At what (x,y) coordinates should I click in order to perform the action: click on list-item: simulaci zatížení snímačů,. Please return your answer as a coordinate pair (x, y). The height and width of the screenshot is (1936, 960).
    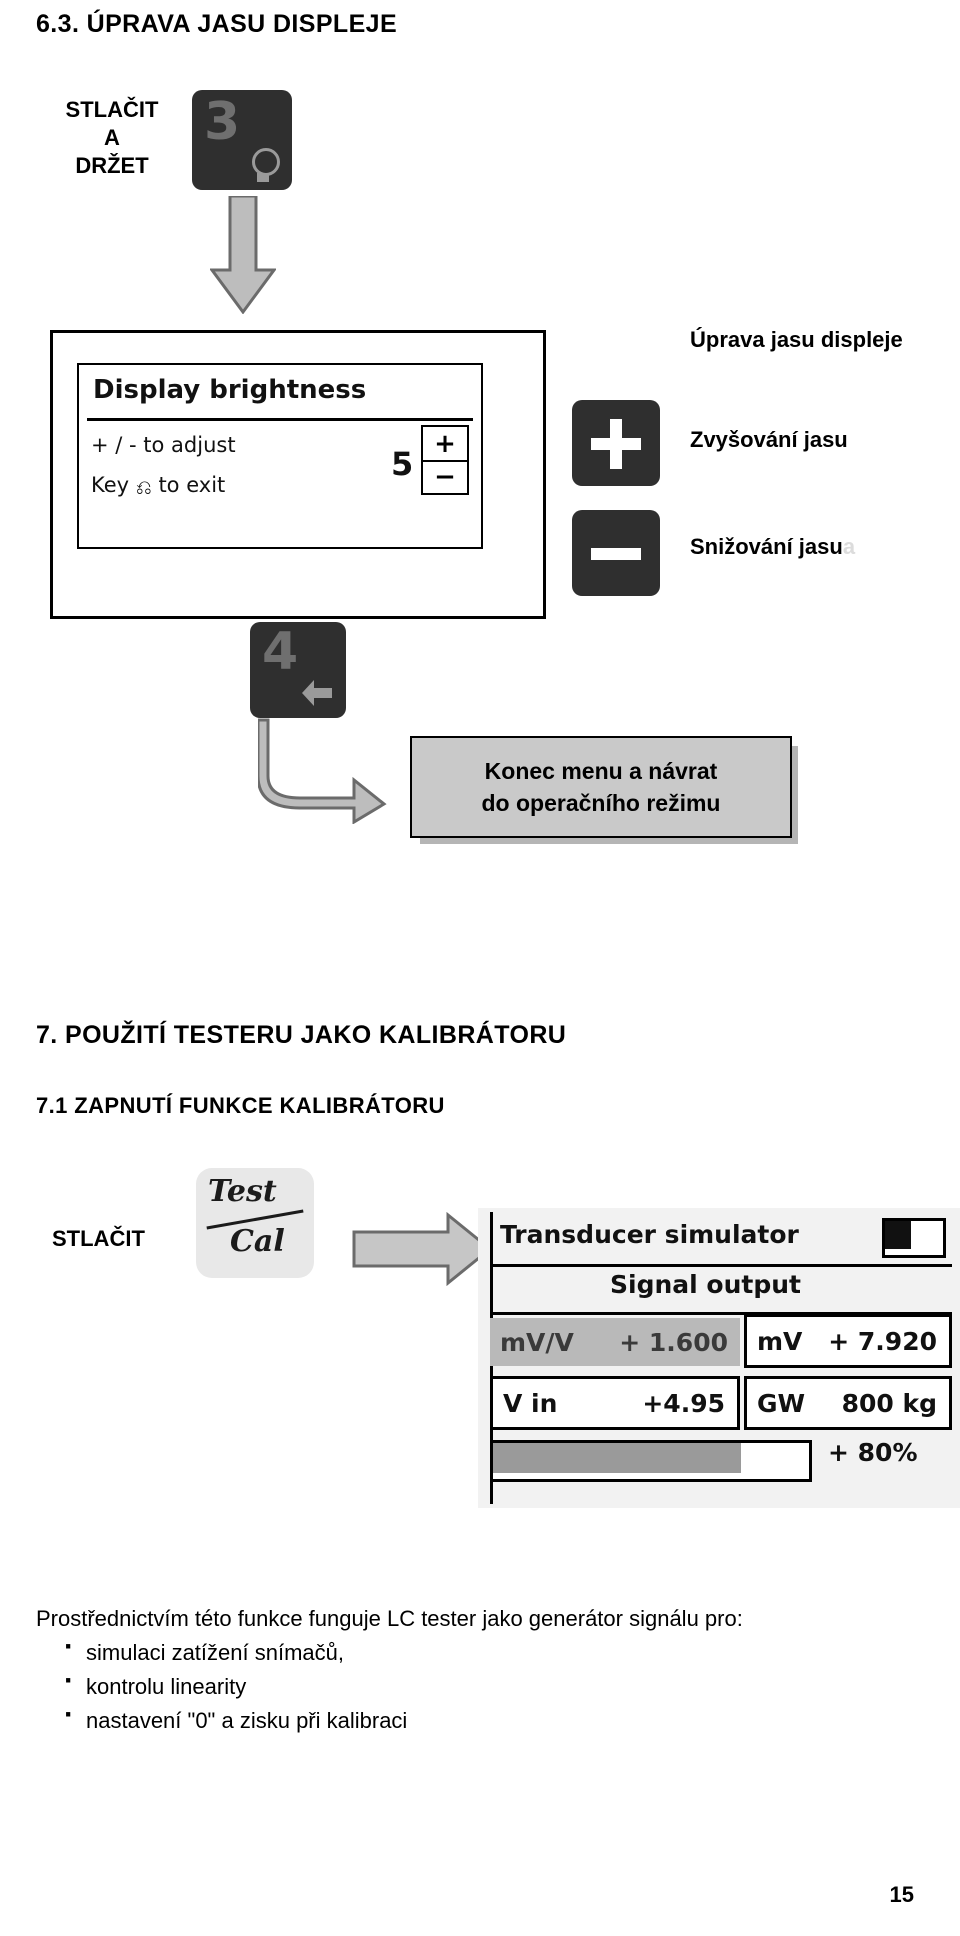
    Looking at the image, I should click on (490, 1650).